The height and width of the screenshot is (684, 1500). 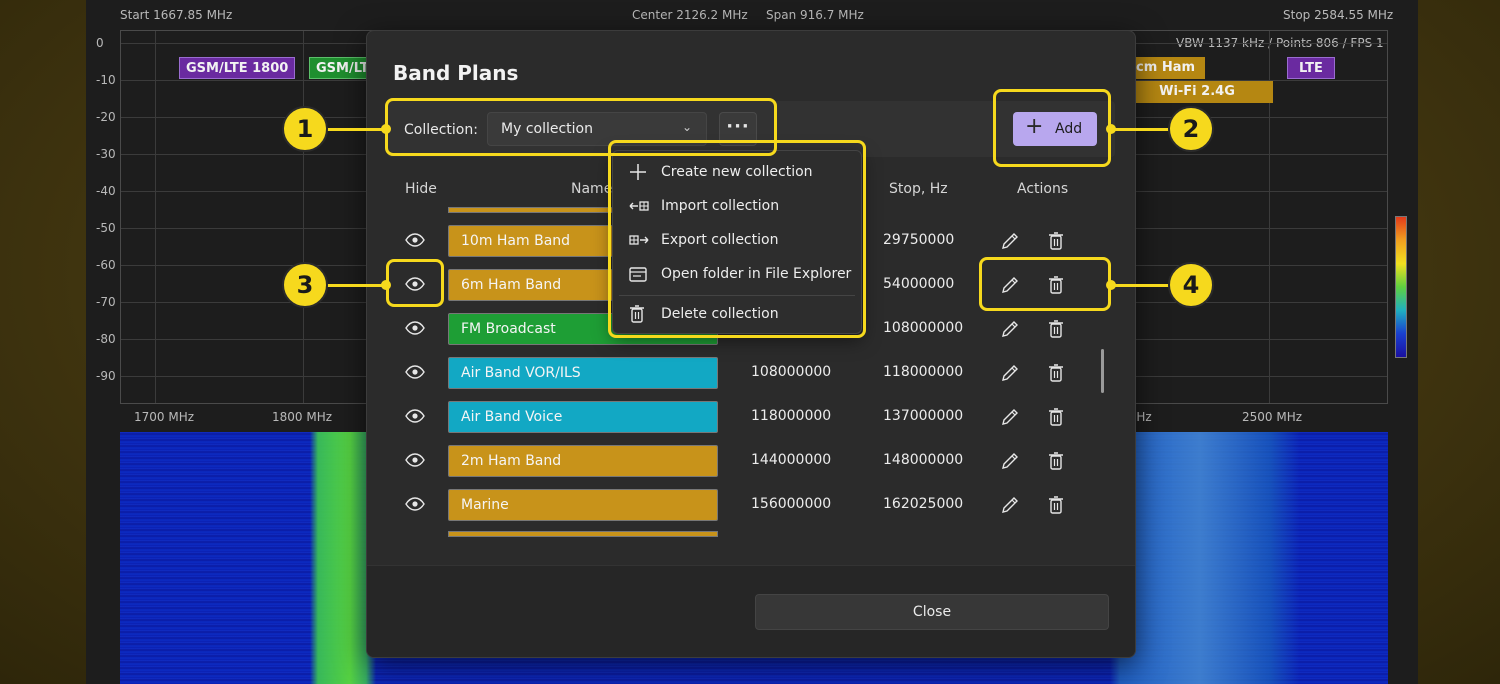 What do you see at coordinates (923, 416) in the screenshot?
I see `band-stop-hz: 137000000` at bounding box center [923, 416].